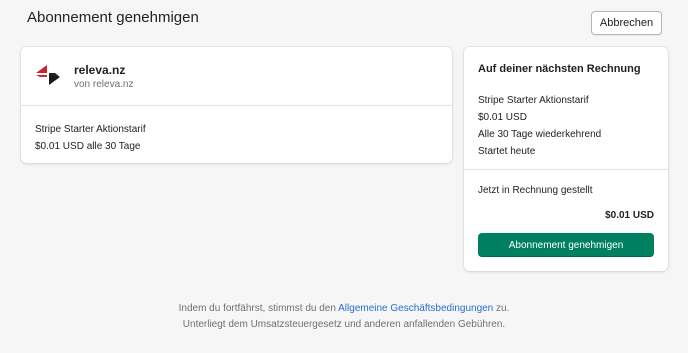 Image resolution: width=688 pixels, height=353 pixels. What do you see at coordinates (626, 23) in the screenshot?
I see `cancel-button: Abbrechen` at bounding box center [626, 23].